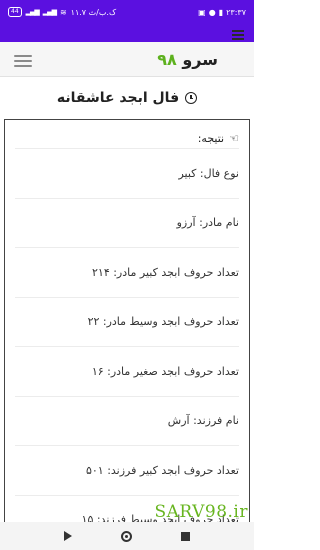  Describe the element at coordinates (236, 12) in the screenshot. I see `status-time: ۲۳:۳۷` at that location.